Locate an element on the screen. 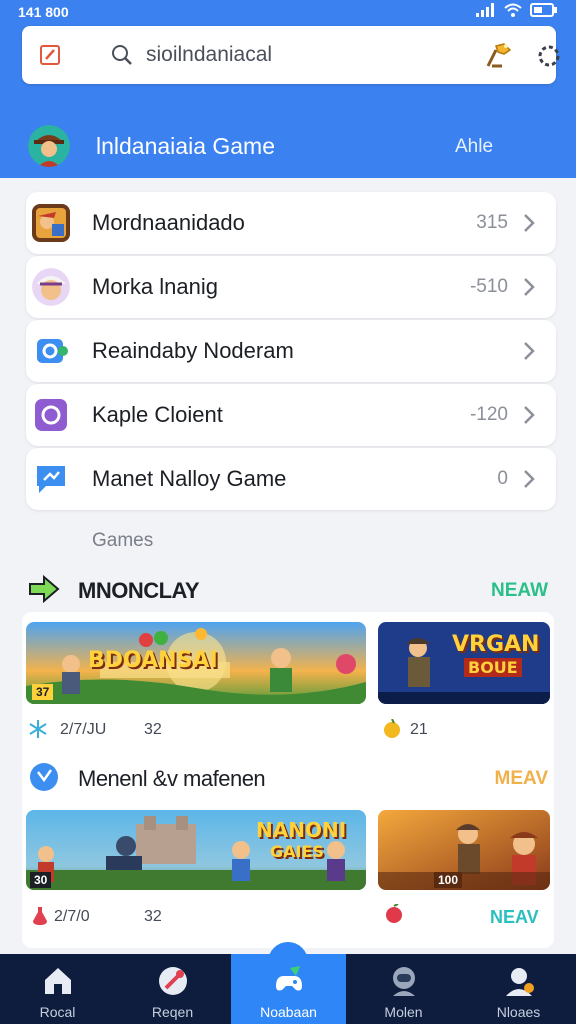 The height and width of the screenshot is (1024, 576). avatar is located at coordinates (49, 146).